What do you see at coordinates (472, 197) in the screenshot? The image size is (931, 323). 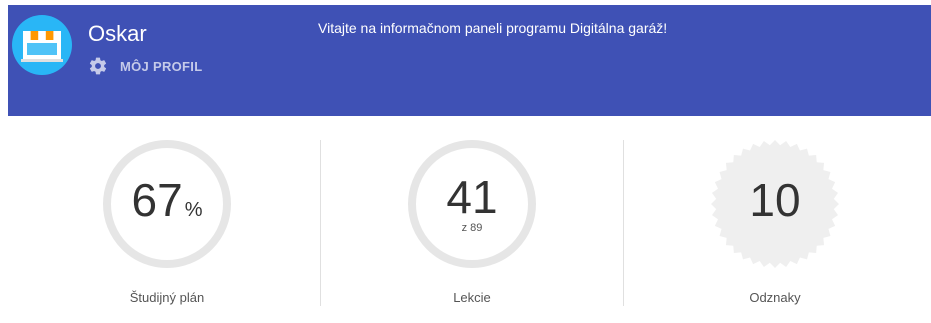 I see `lessons-value: 41` at bounding box center [472, 197].